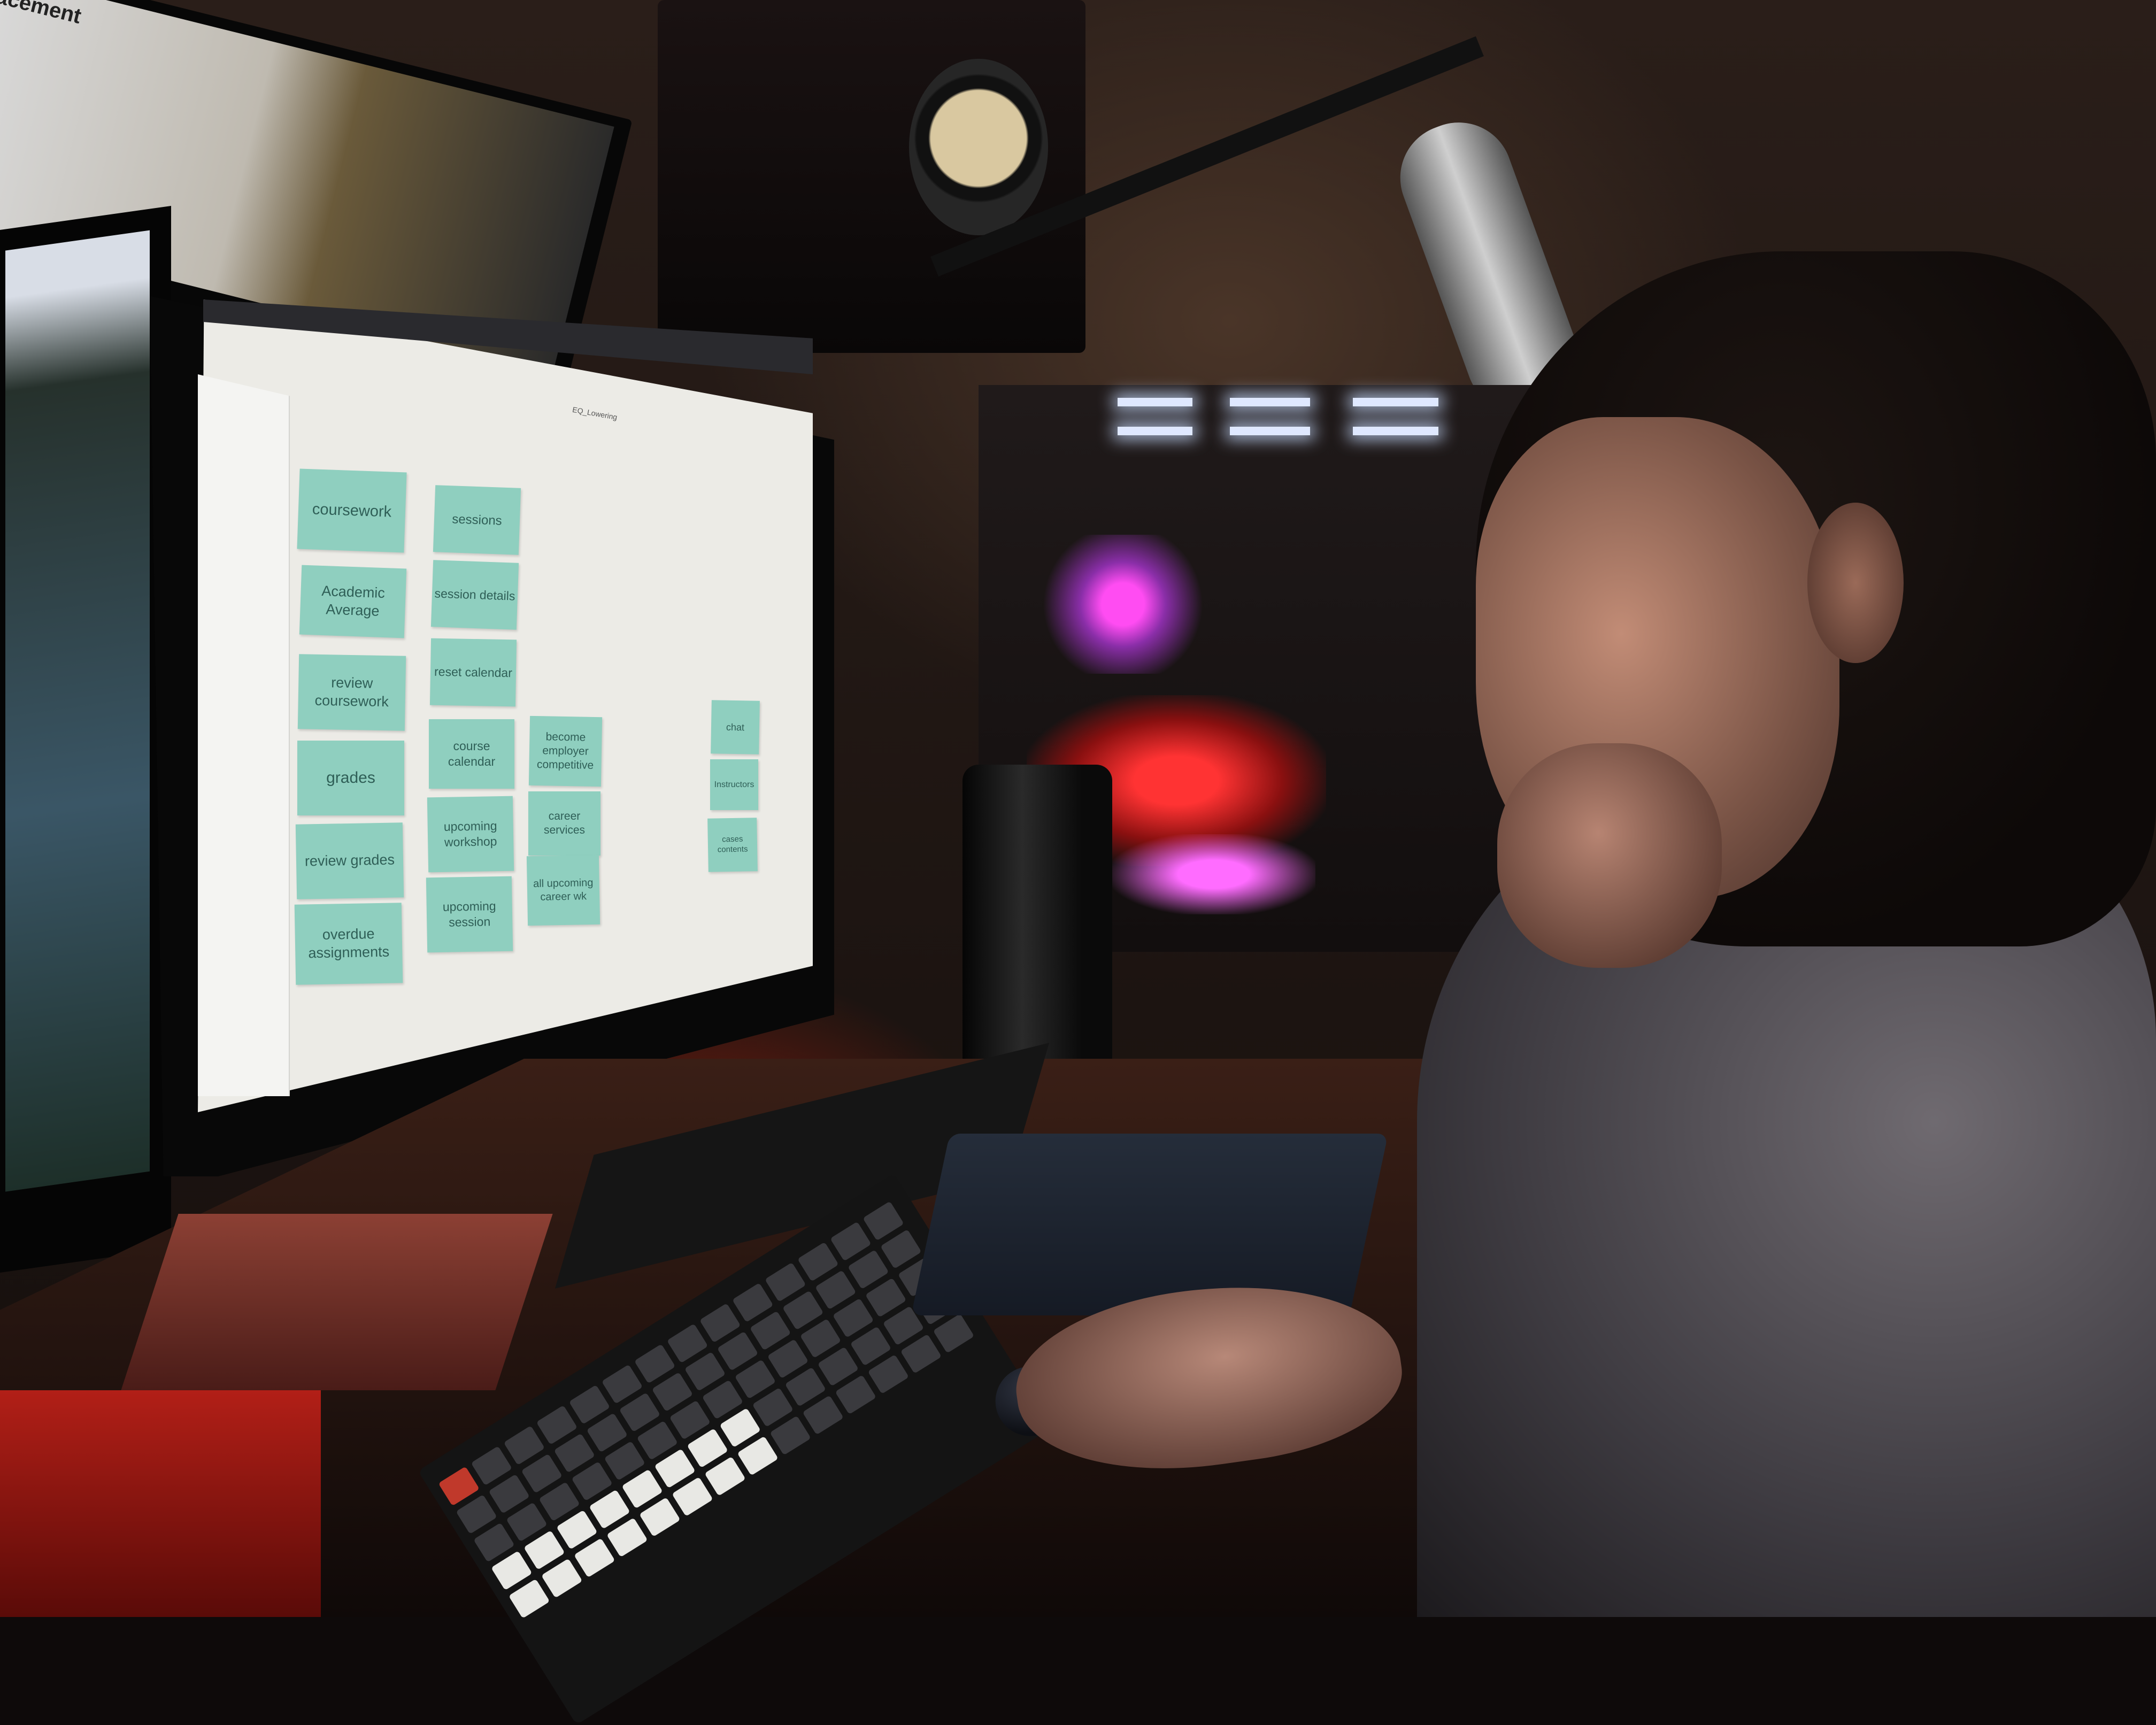 This screenshot has height=1725, width=2156. What do you see at coordinates (244, 735) in the screenshot?
I see `pages-sidebar` at bounding box center [244, 735].